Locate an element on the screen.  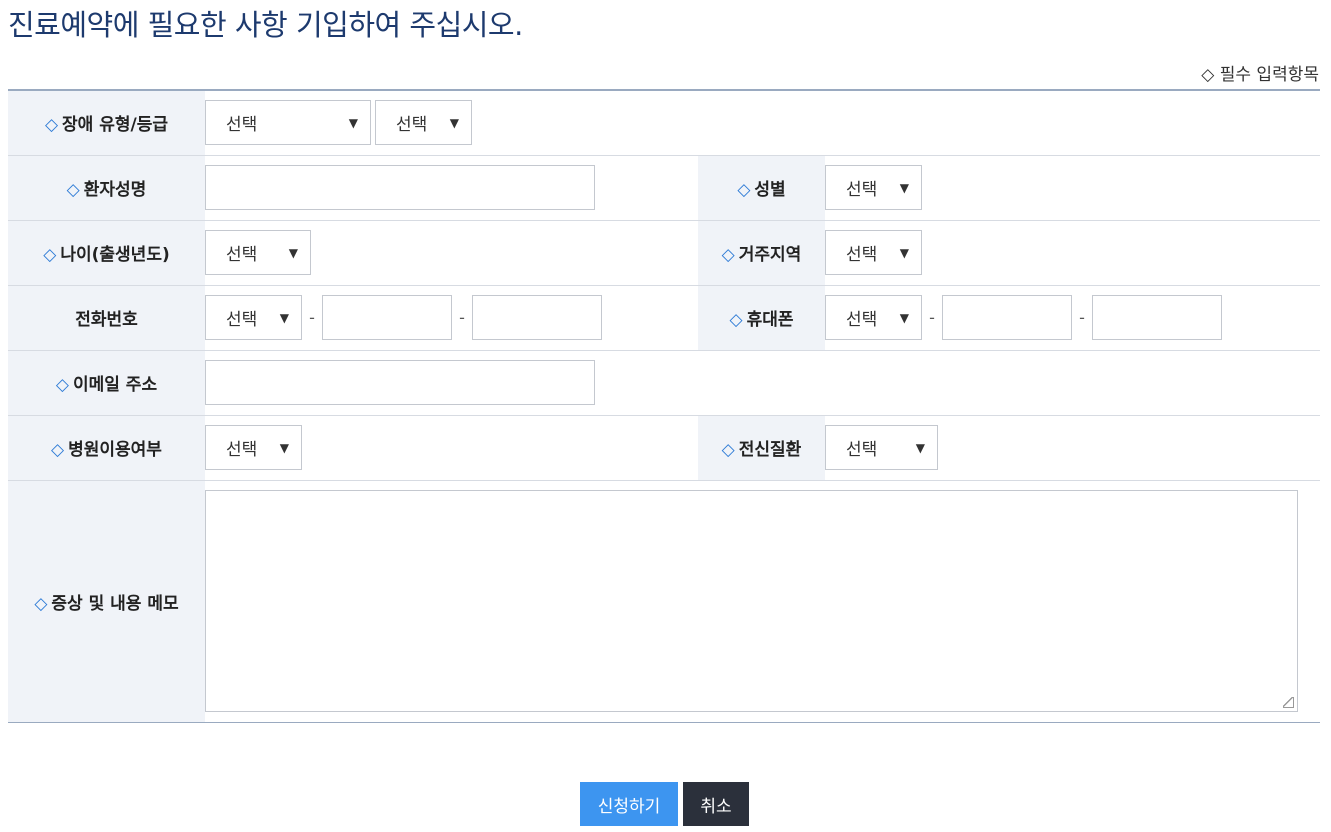
resize-grip-icon is located at coordinates (1288, 702).